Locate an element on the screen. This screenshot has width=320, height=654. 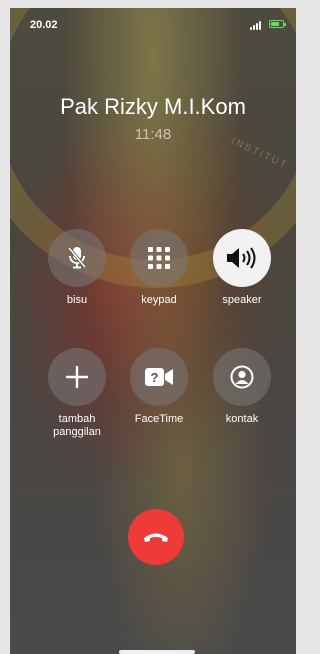
plus-icon is located at coordinates (77, 377).